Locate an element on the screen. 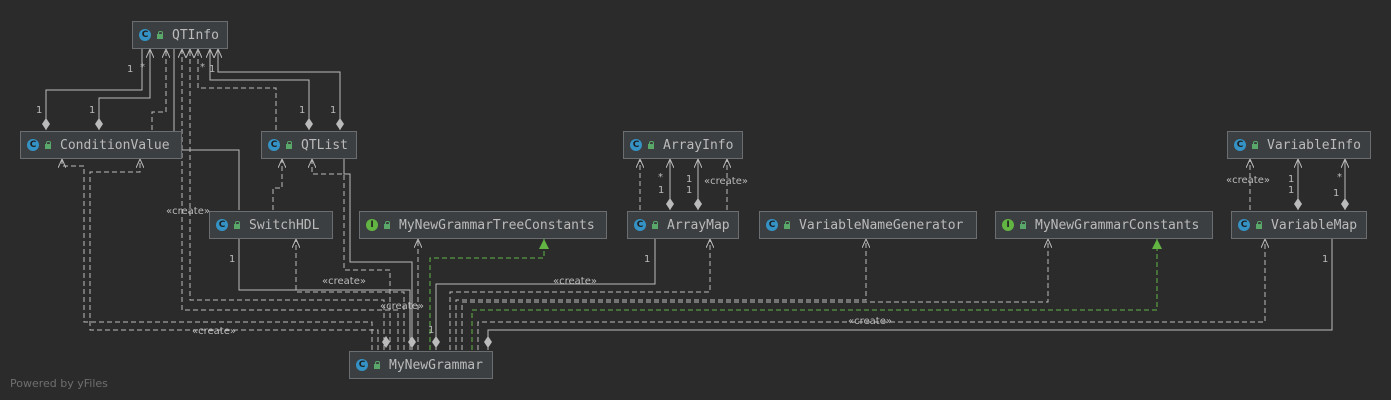 This screenshot has height=400, width=1391. node-label: MyNewGrammar is located at coordinates (436, 365).